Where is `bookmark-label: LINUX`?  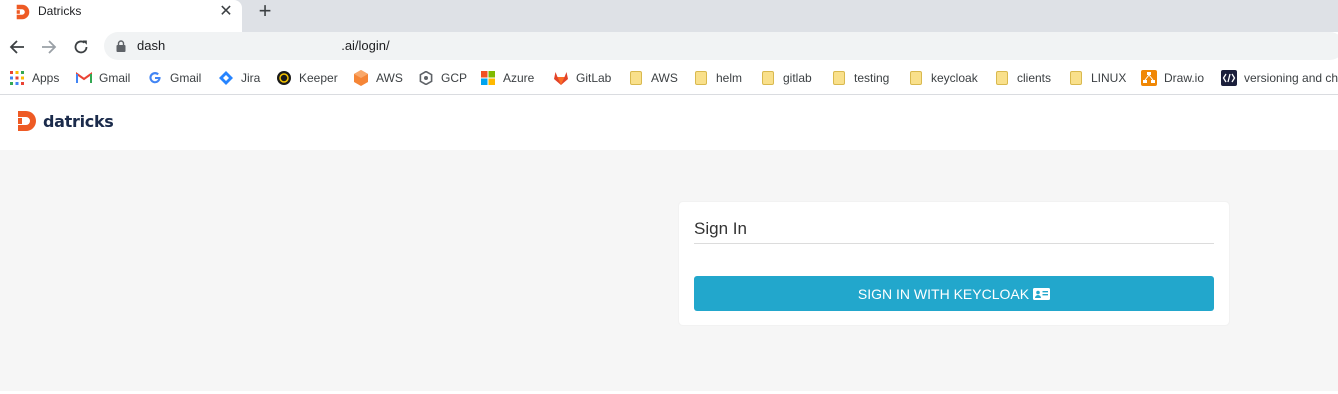
bookmark-label: LINUX is located at coordinates (1109, 78).